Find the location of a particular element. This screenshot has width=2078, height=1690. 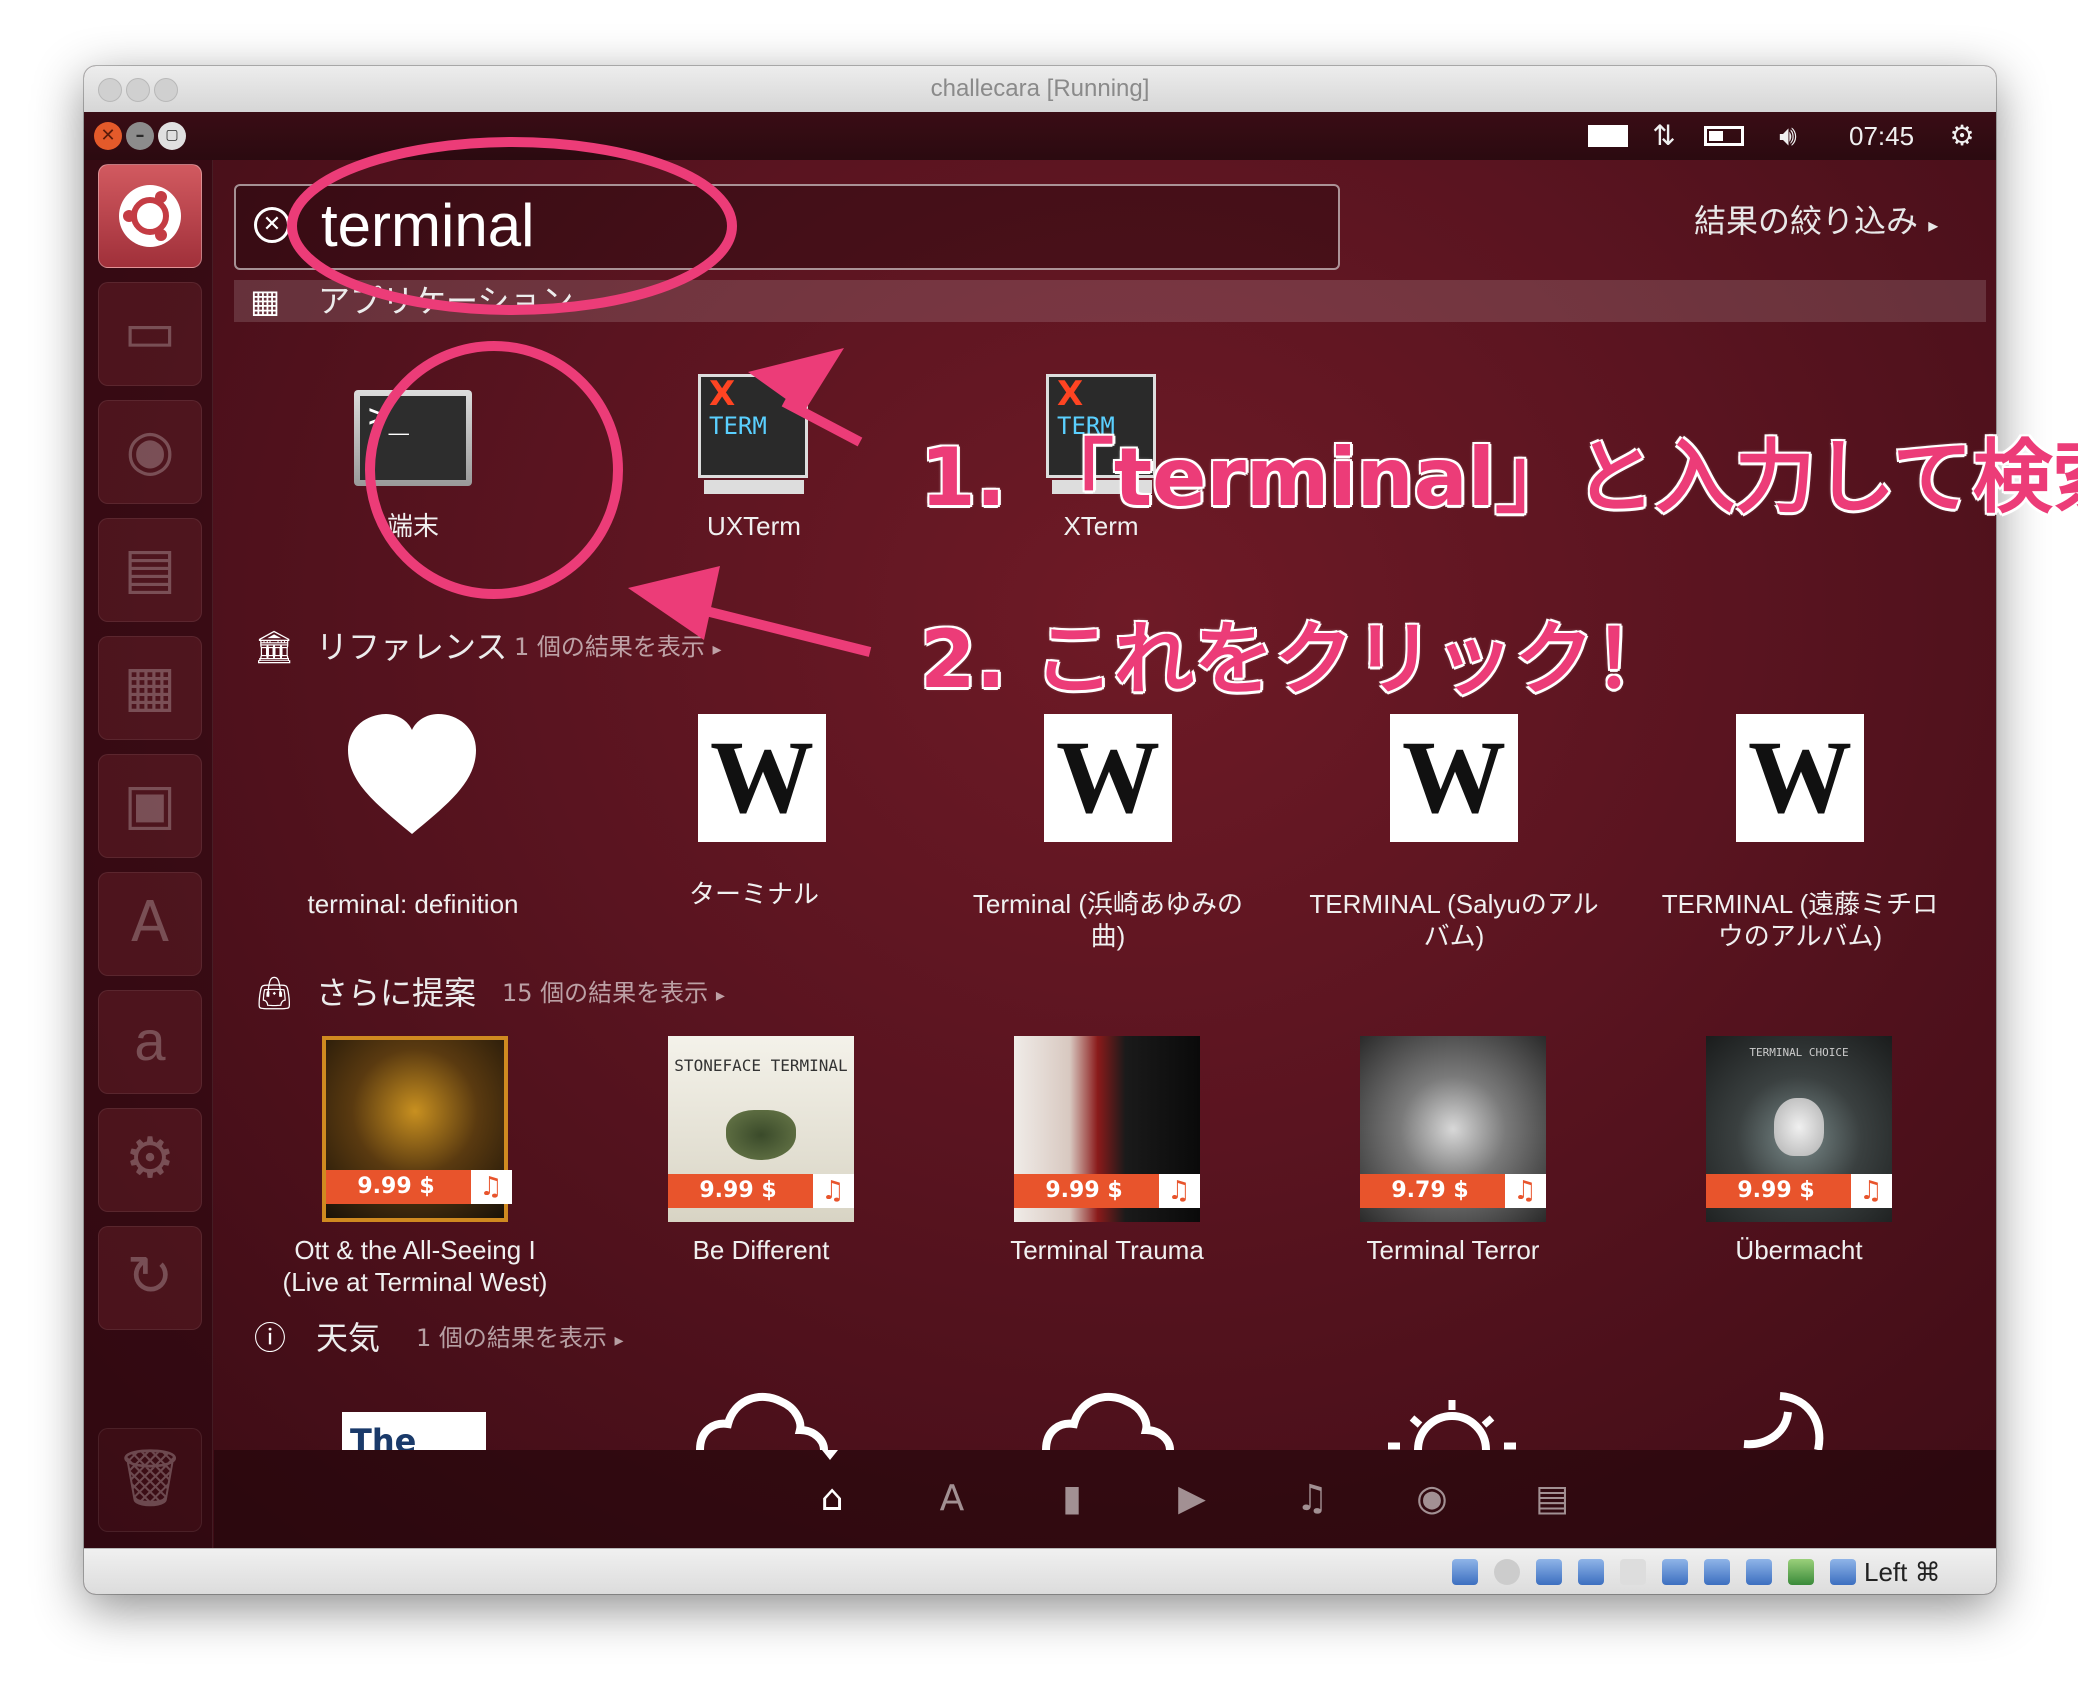

window-title: challecara [Running] is located at coordinates (1040, 88).